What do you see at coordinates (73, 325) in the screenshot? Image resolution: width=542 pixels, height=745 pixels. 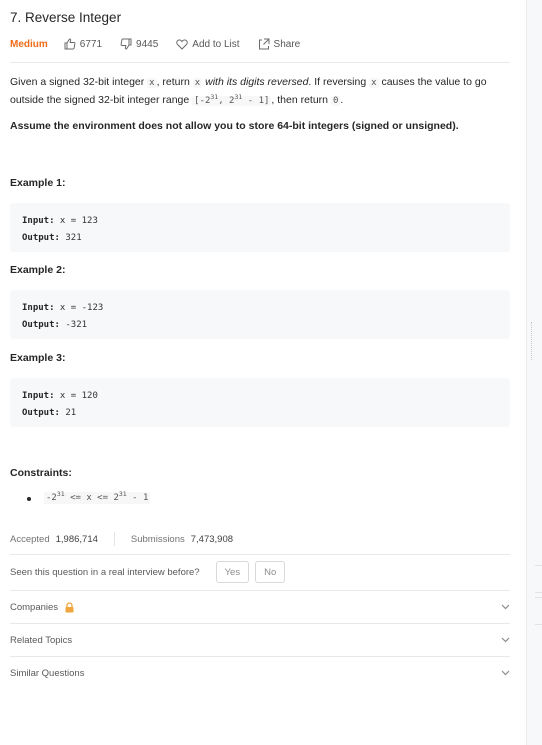 I see `output-value: -321` at bounding box center [73, 325].